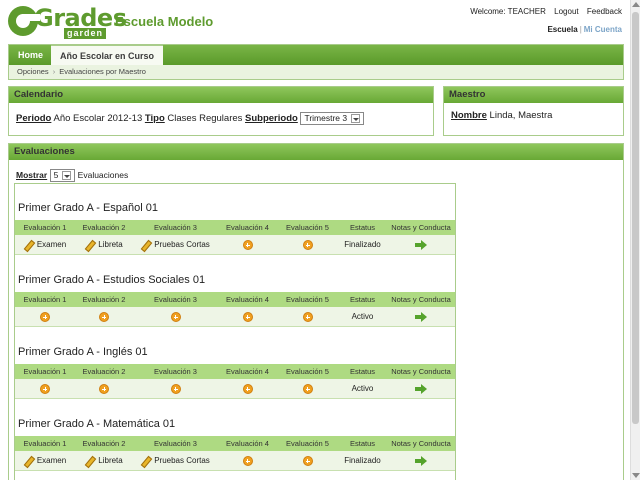 The width and height of the screenshot is (640, 480). Describe the element at coordinates (32, 174) in the screenshot. I see `mostrar-label: Mostrar` at that location.